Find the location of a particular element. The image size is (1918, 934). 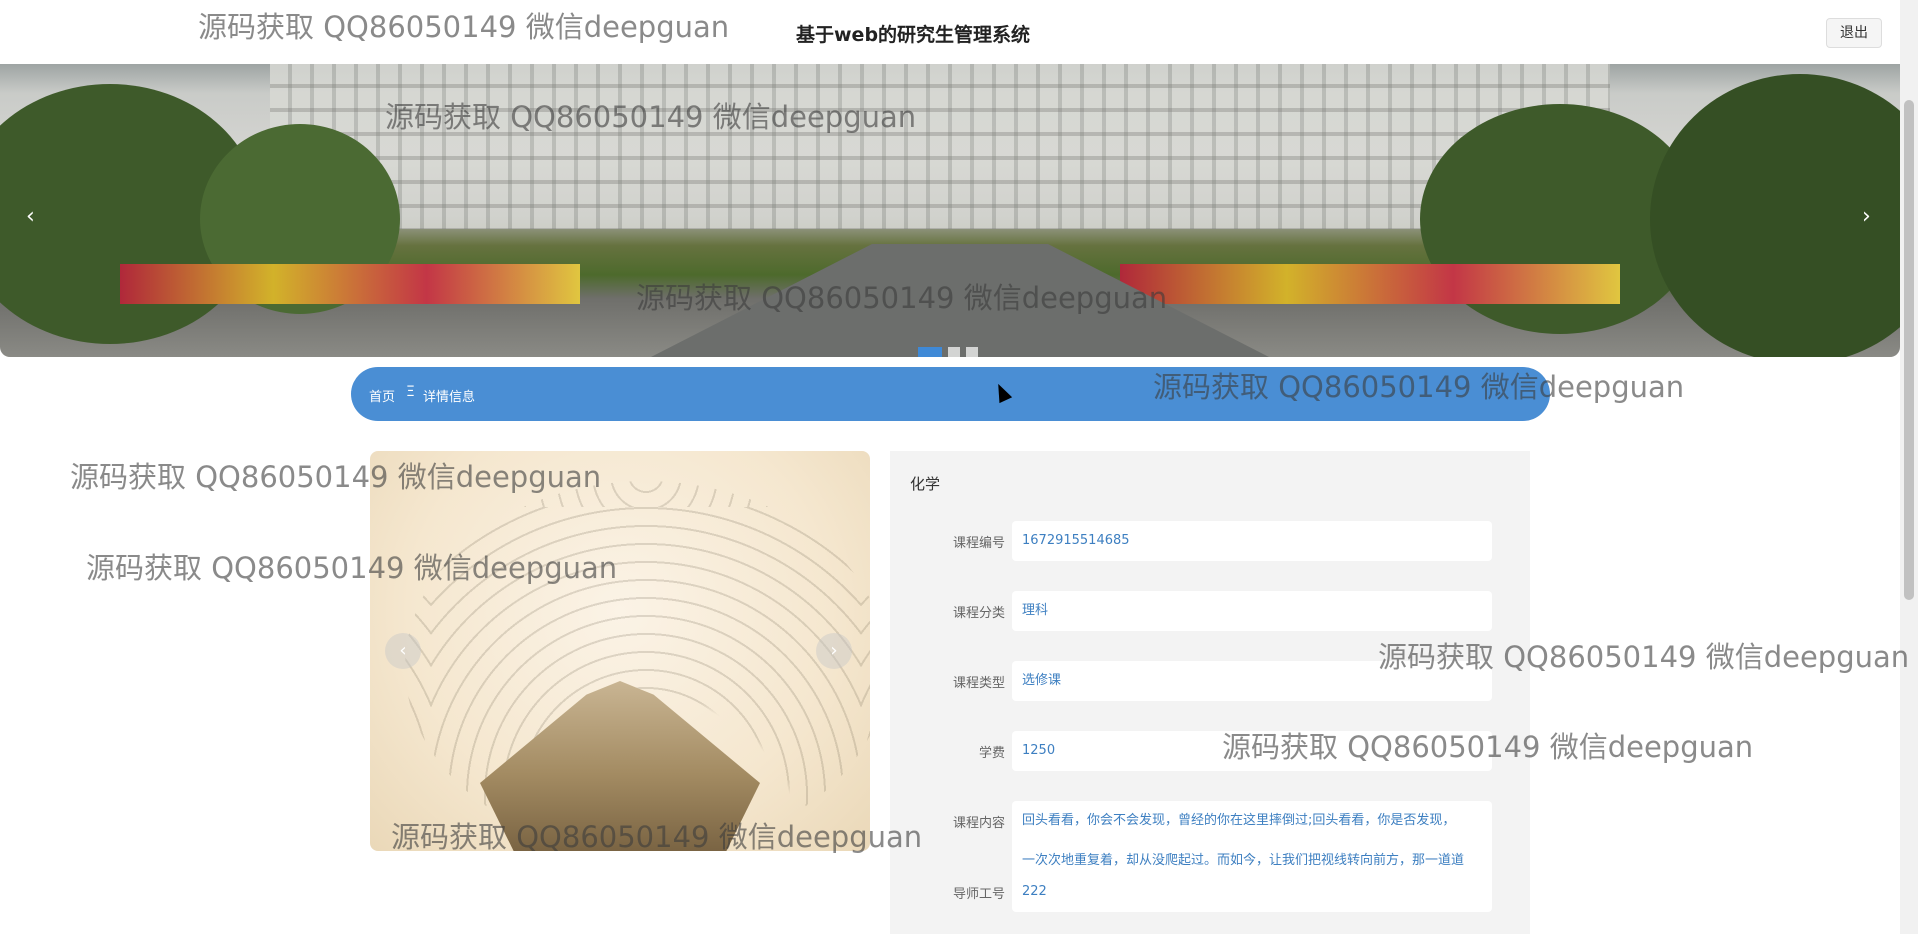

banner-next-icon: › is located at coordinates (1866, 216).